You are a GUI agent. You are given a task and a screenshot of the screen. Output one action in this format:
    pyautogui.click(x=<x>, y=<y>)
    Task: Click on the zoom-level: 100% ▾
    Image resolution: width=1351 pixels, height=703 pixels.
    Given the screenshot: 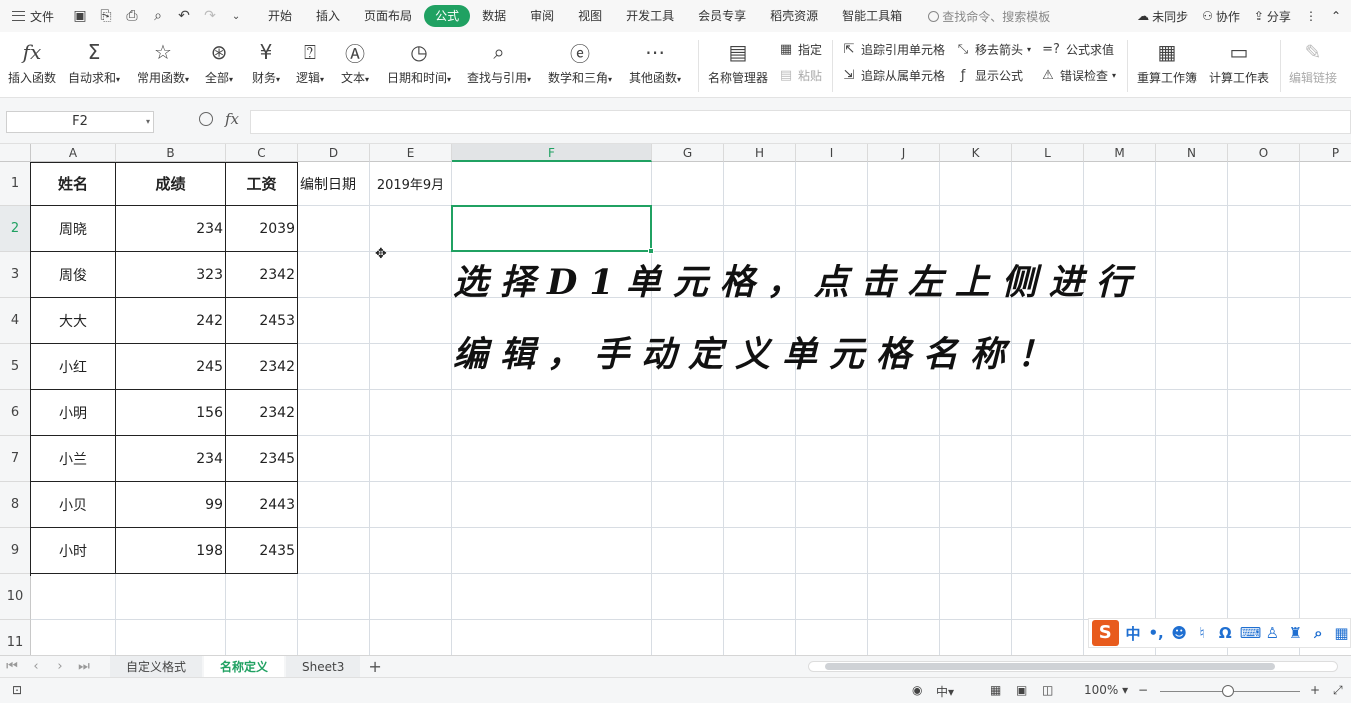 What is the action you would take?
    pyautogui.click(x=1106, y=690)
    